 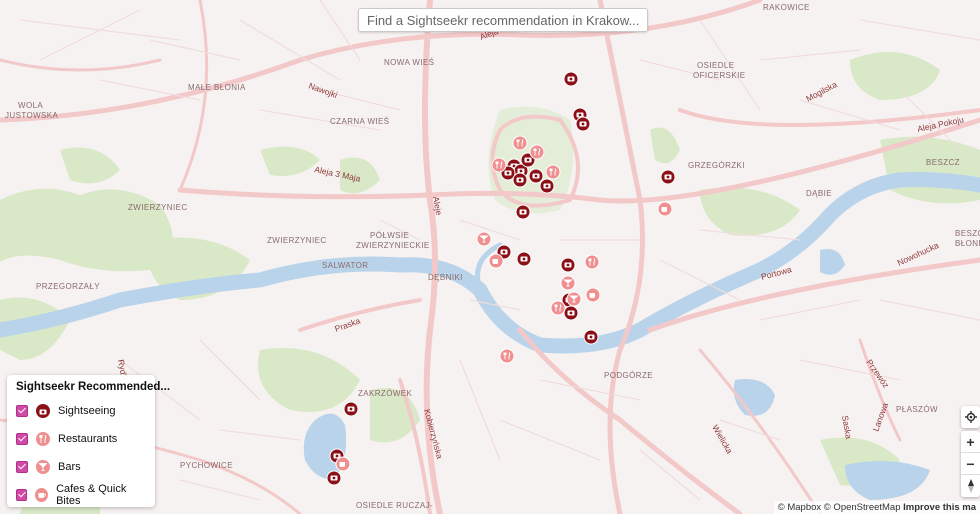 What do you see at coordinates (385, 393) in the screenshot?
I see `district-label: ZAKRZÓWEK` at bounding box center [385, 393].